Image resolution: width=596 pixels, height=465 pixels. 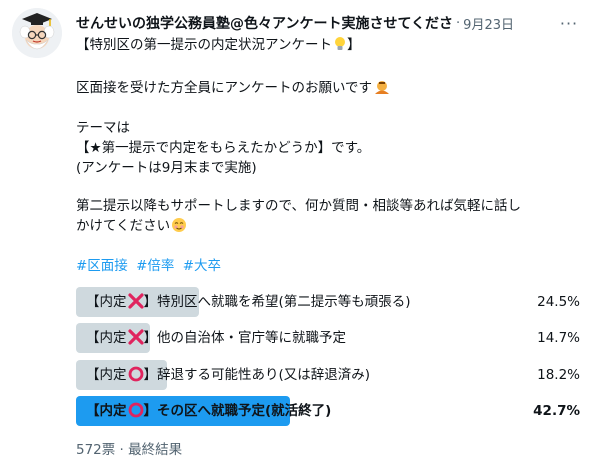 I want to click on tweet-line-5: (アンケートは9月末まで実施), so click(x=166, y=168).